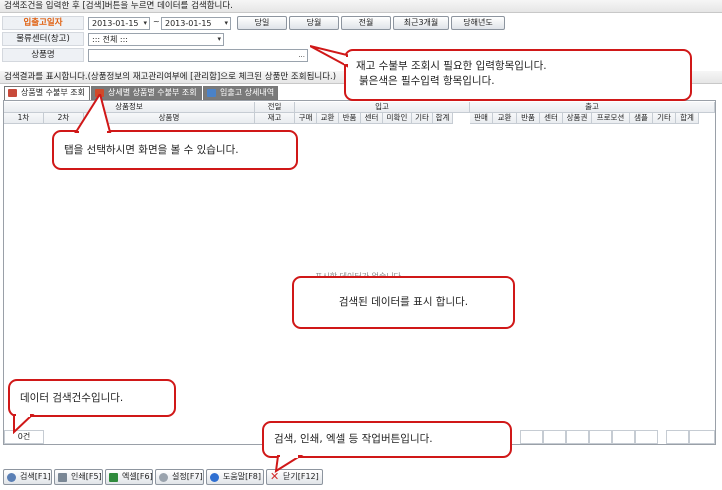 This screenshot has height=490, width=722. I want to click on data-help-callout: 검색된 데이터를 표시 합니다., so click(403, 302).